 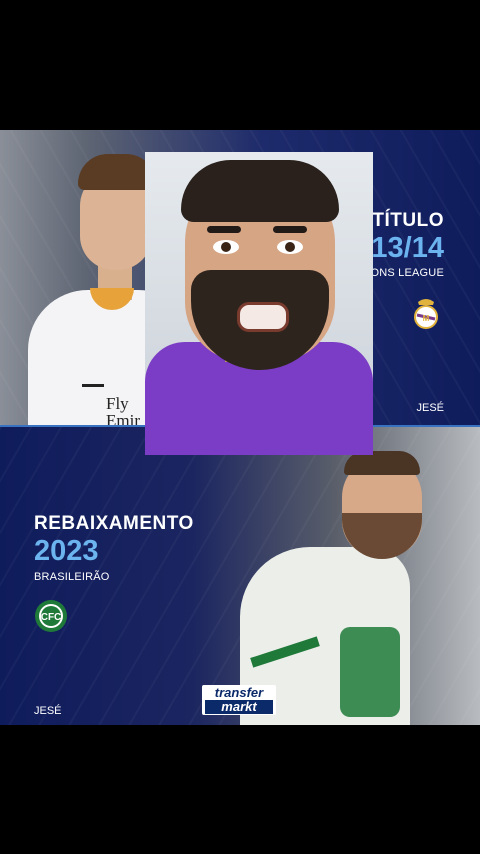 I want to click on relegation-info: REBAIXAMENTO 2023 BRASILEIRÃO, so click(x=114, y=548).